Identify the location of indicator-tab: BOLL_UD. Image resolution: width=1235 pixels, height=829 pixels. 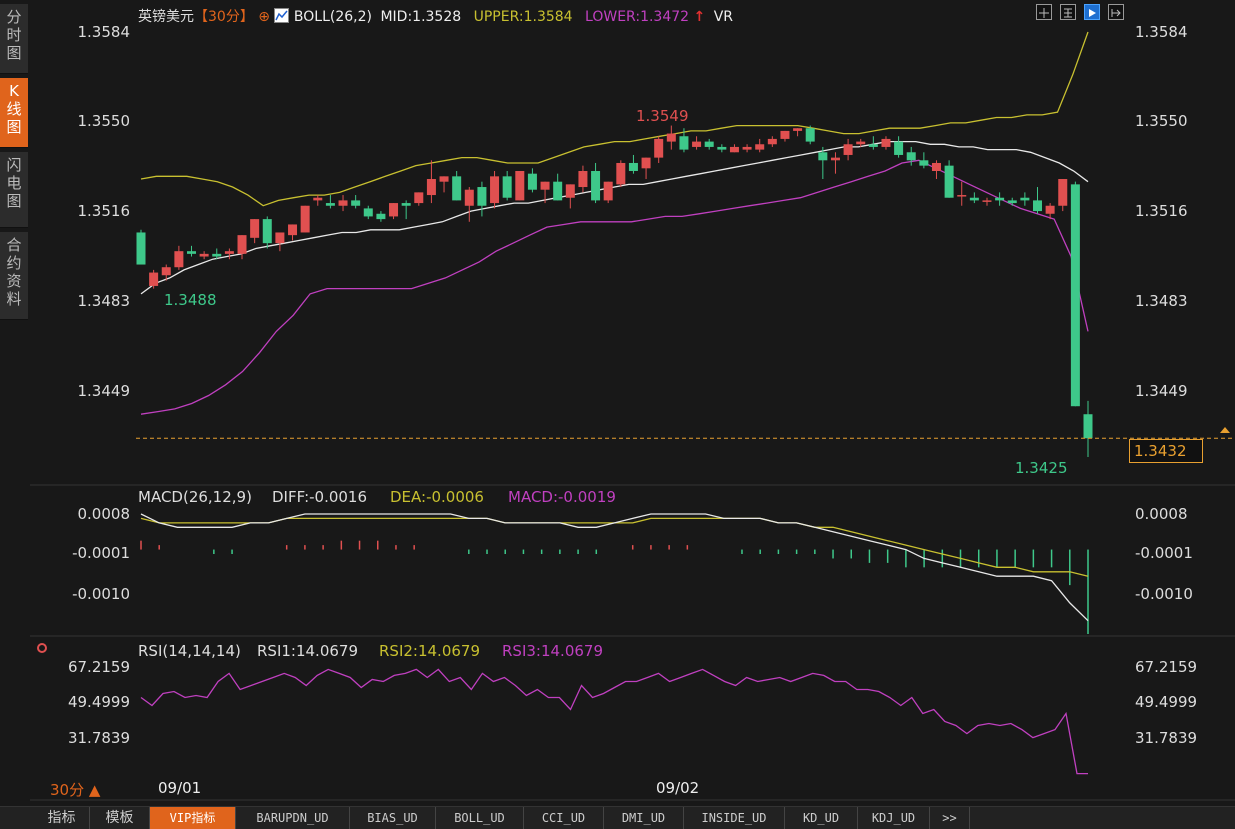
(480, 818).